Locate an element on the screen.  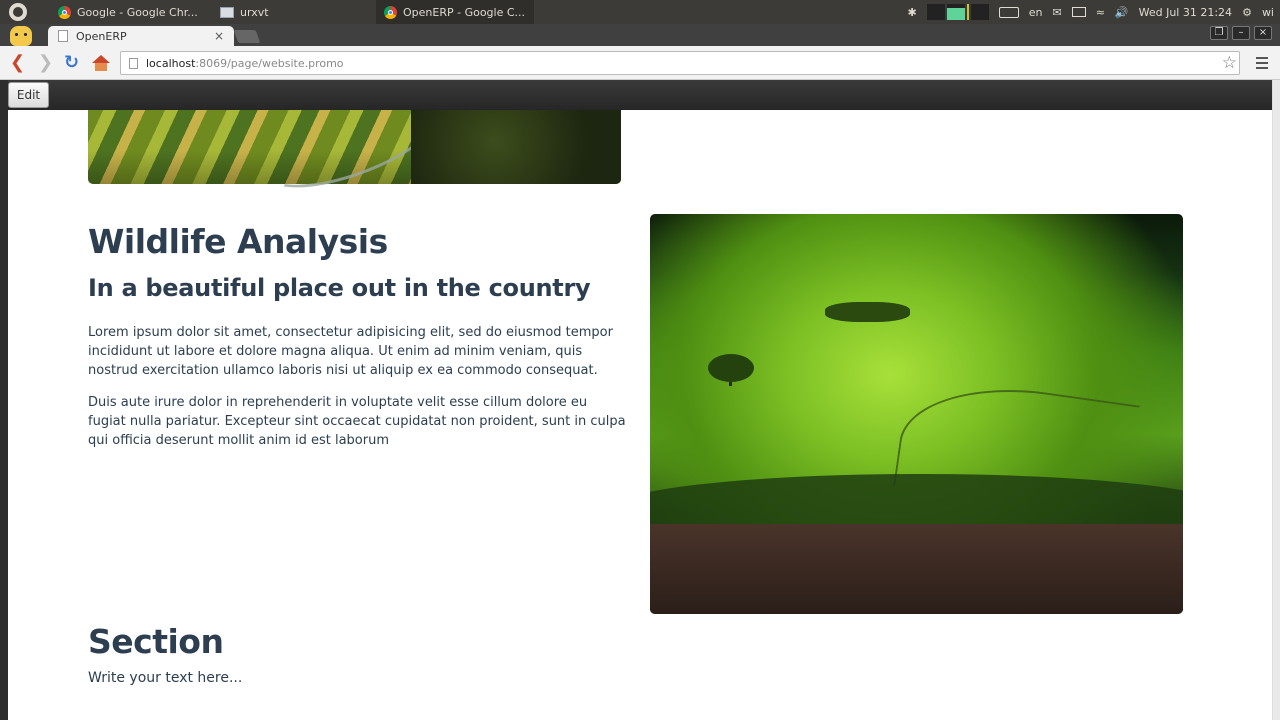
minimize-icon: – is located at coordinates (1241, 33).